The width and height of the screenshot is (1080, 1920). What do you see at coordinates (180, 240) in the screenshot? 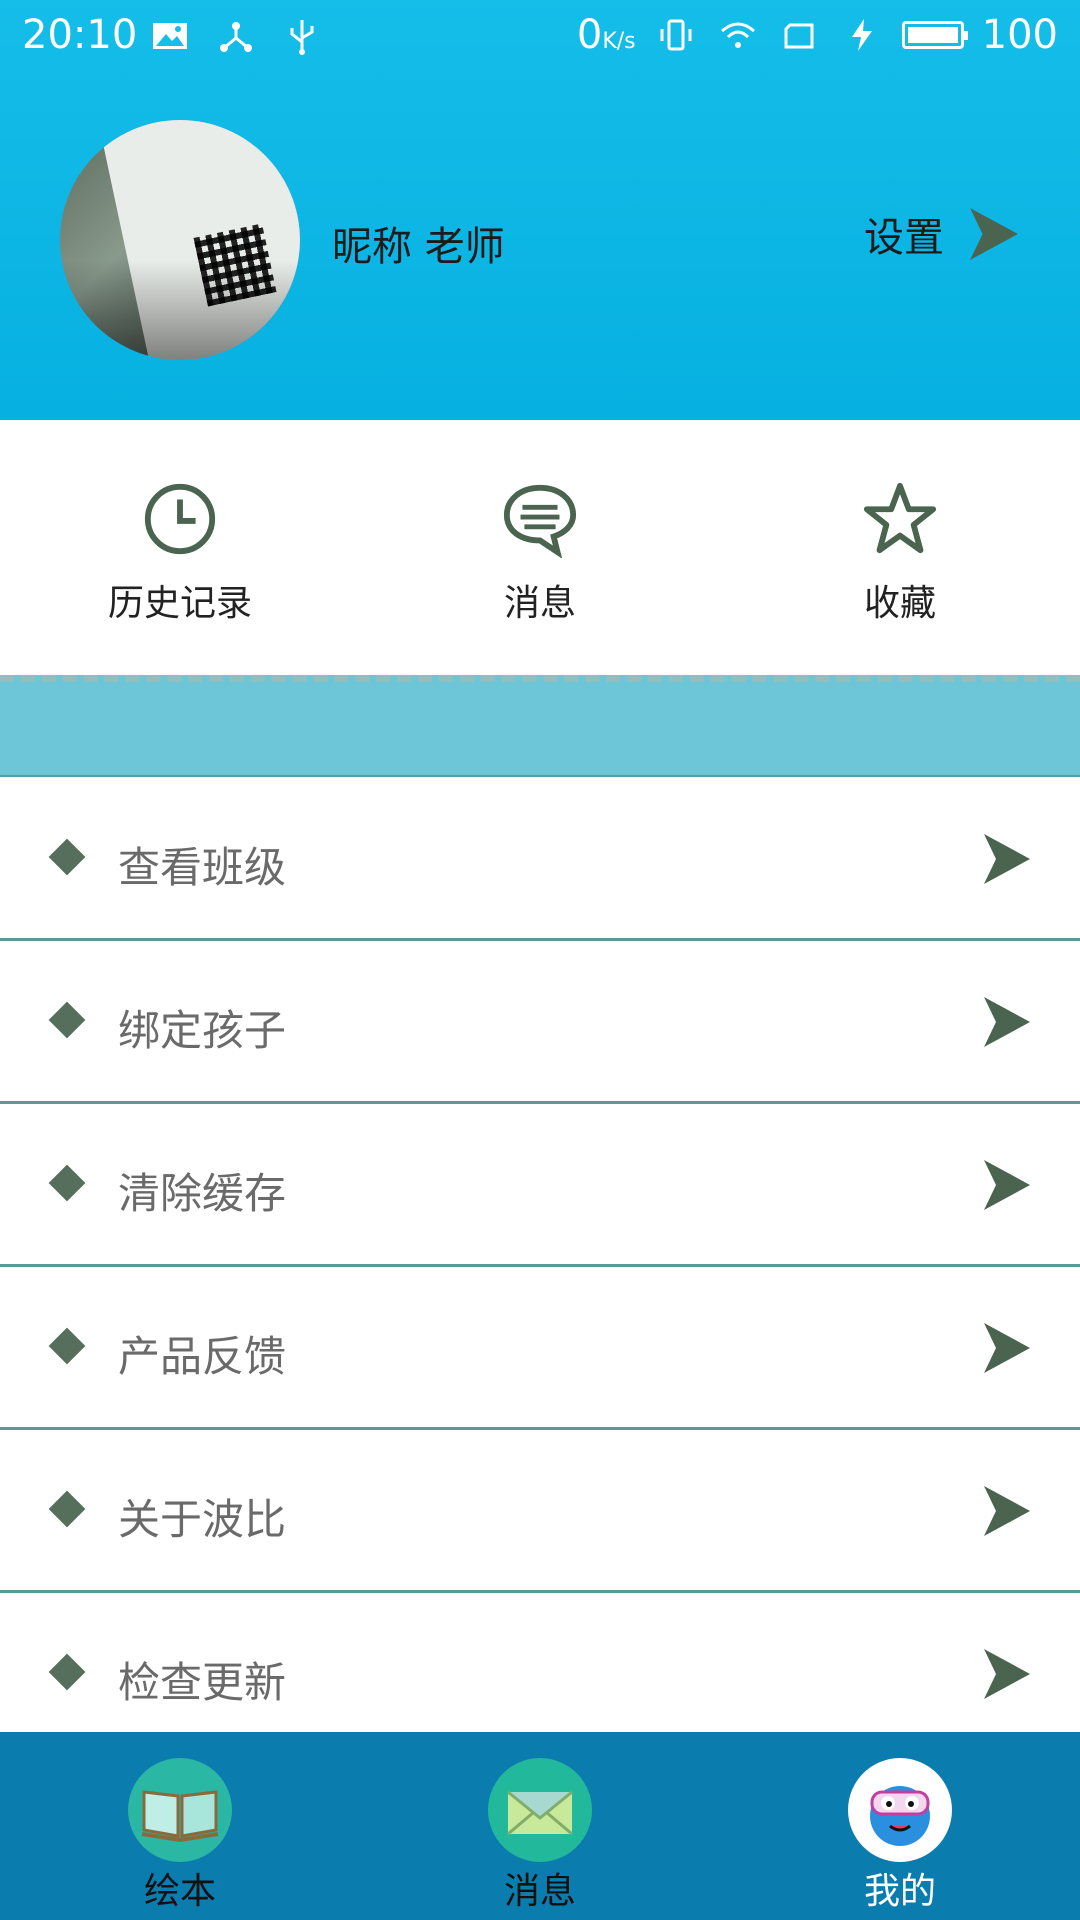
I see `avatar` at bounding box center [180, 240].